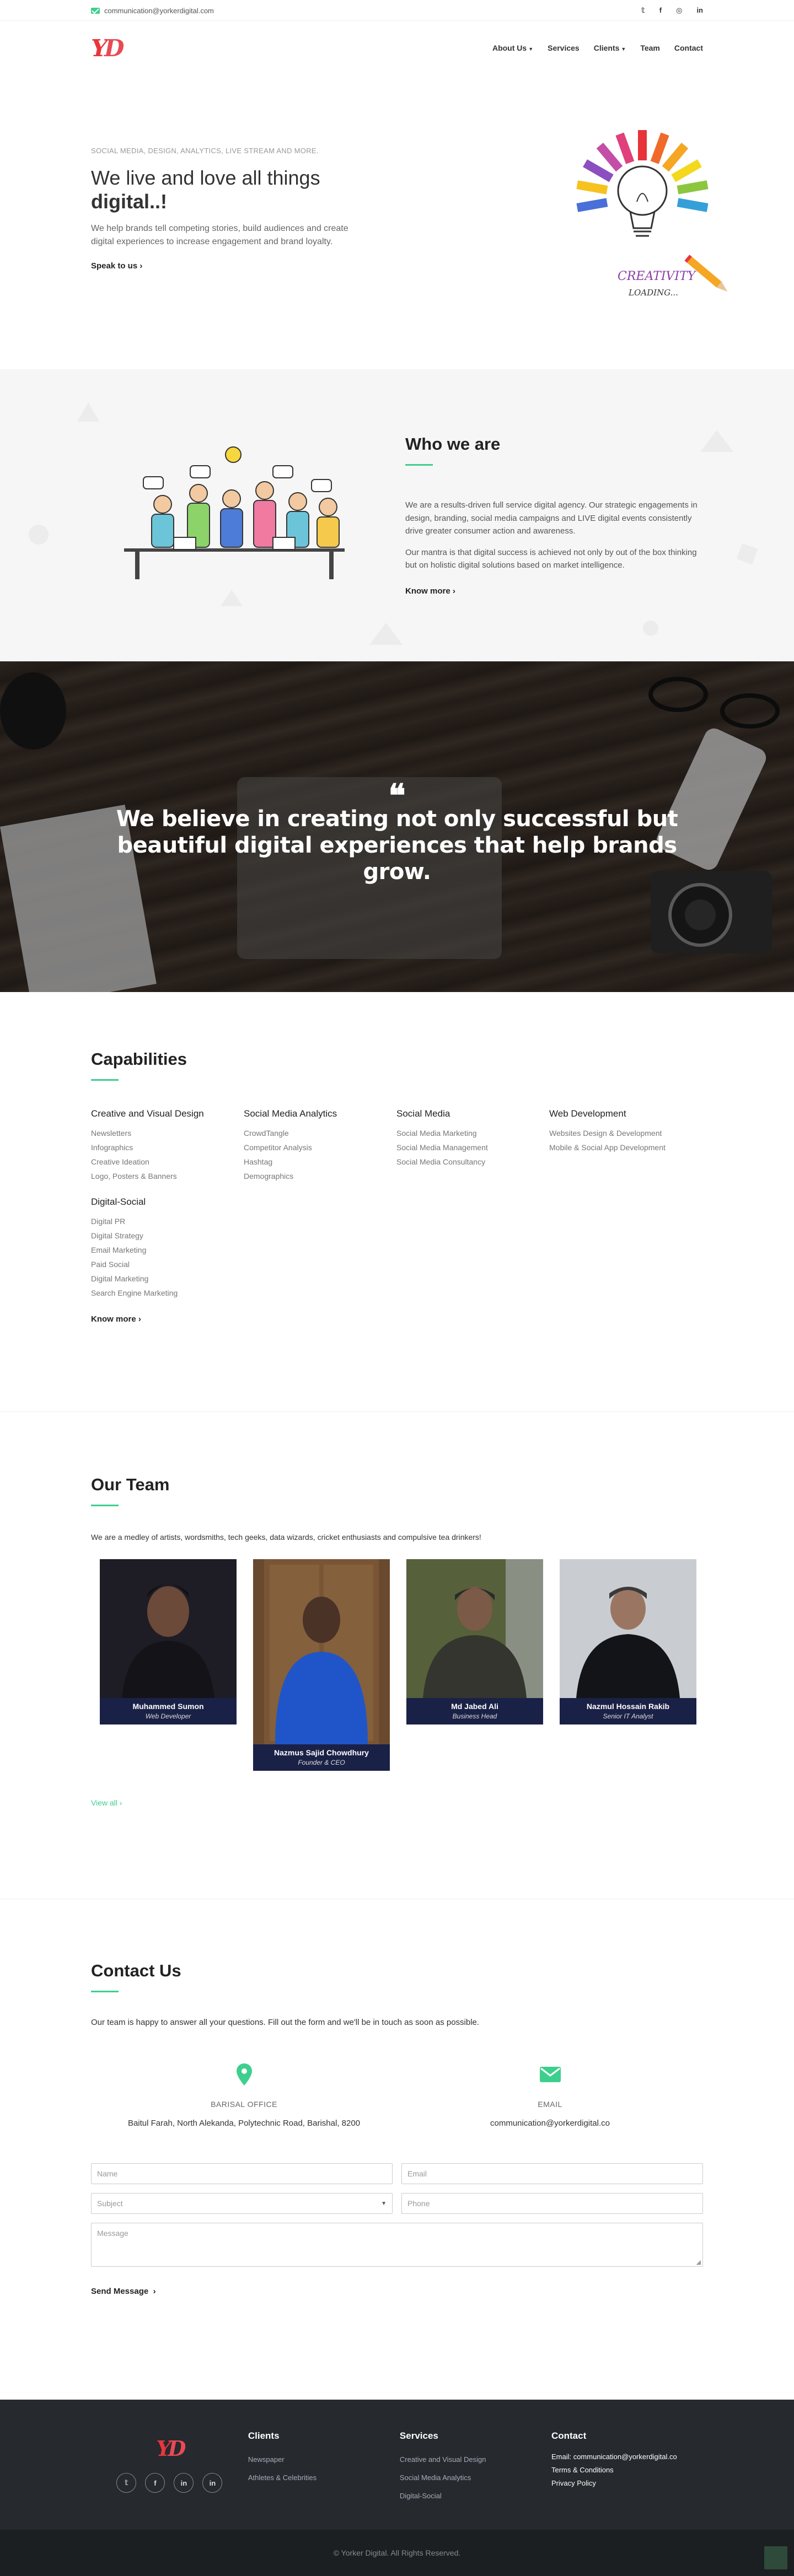 The image size is (794, 2576). What do you see at coordinates (266, 1133) in the screenshot?
I see `capability-item: CrowdTangle` at bounding box center [266, 1133].